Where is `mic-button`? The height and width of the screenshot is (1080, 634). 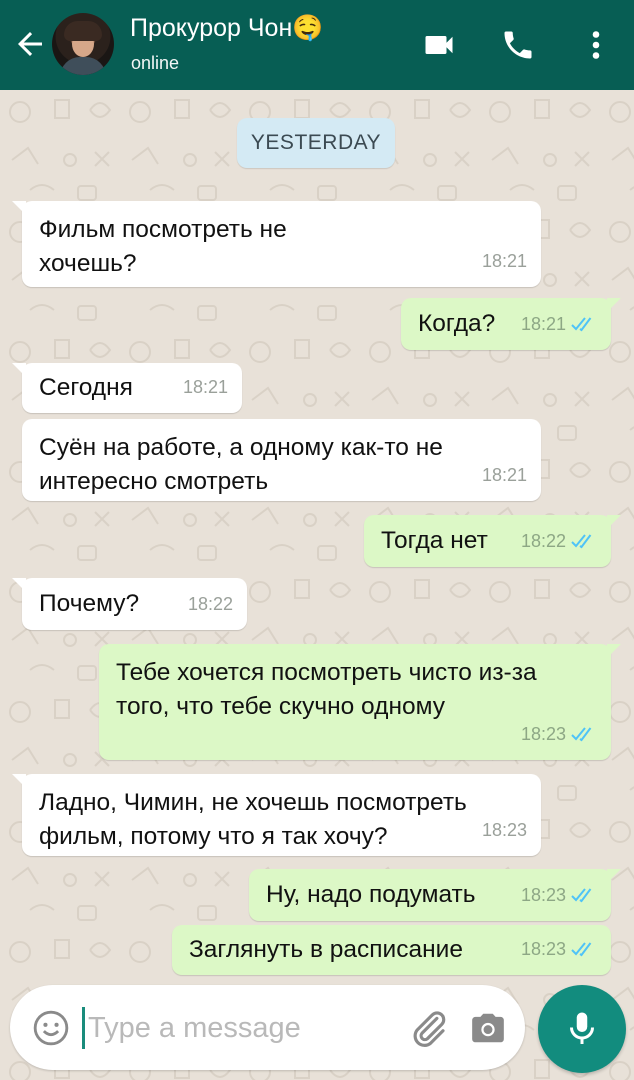
mic-button is located at coordinates (582, 1029).